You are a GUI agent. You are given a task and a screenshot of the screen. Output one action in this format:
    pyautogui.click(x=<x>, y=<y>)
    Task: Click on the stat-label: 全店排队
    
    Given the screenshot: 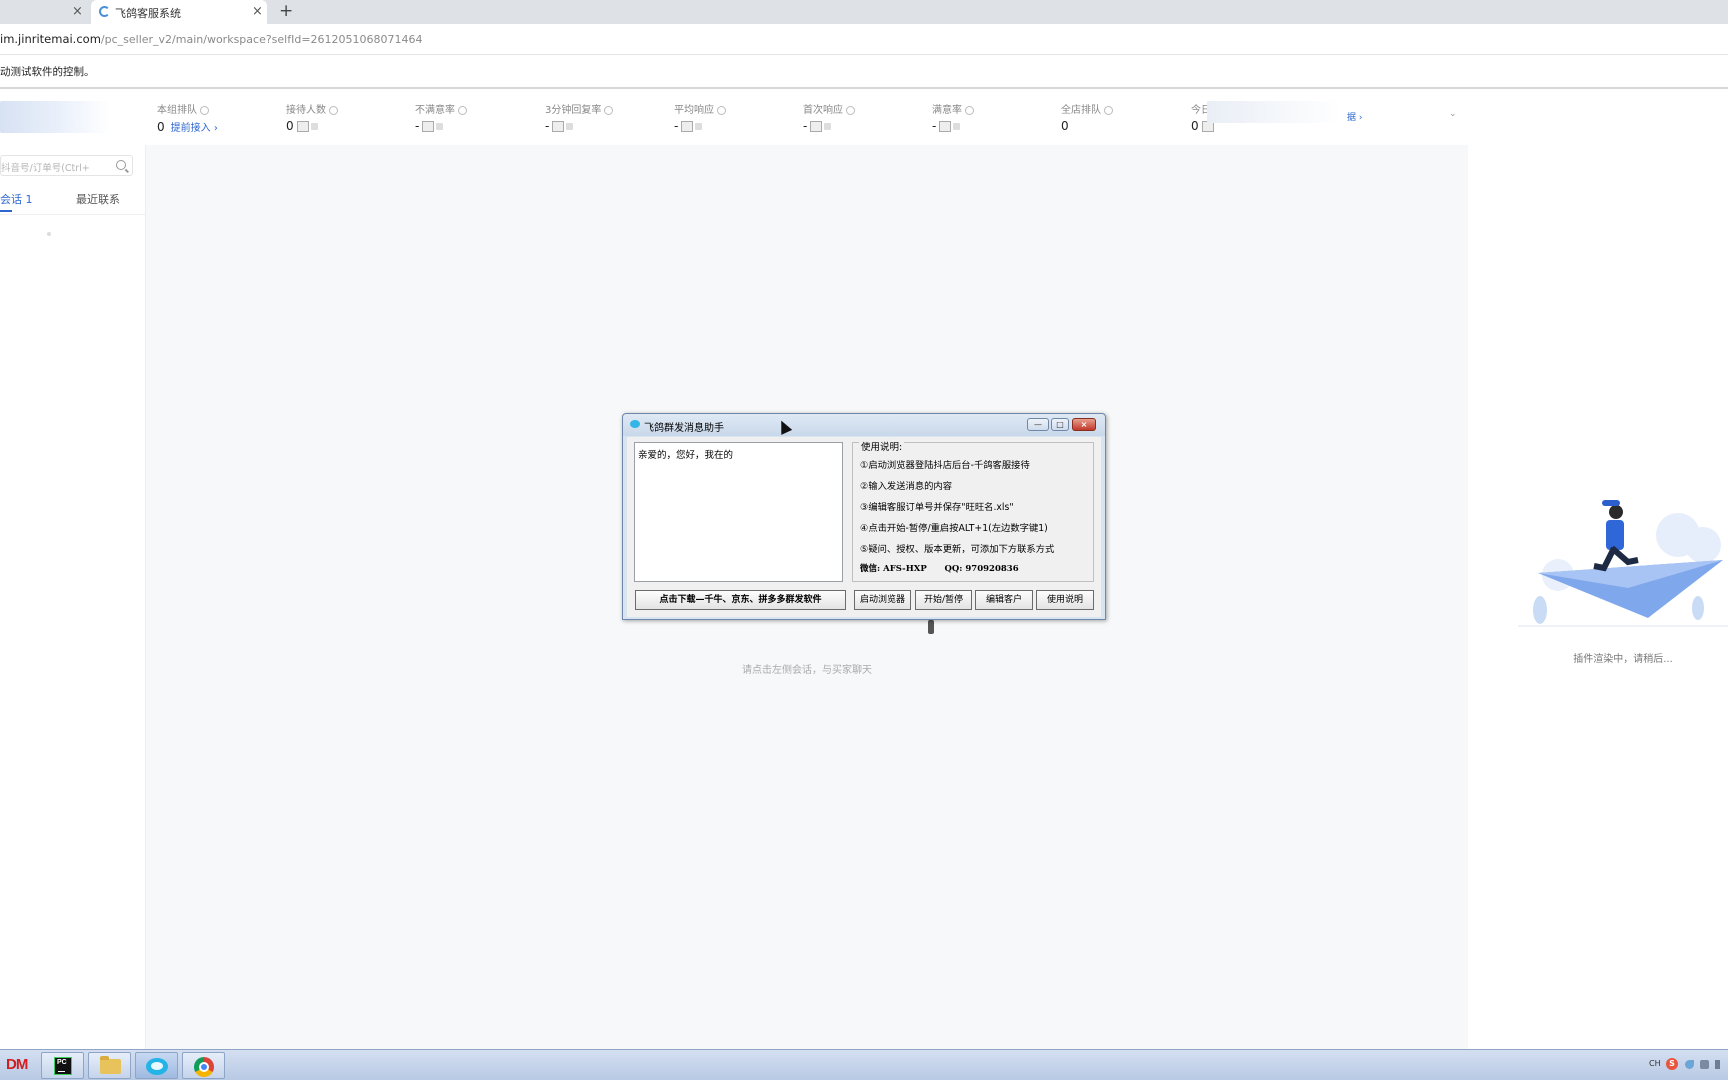 What is the action you would take?
    pyautogui.click(x=1081, y=110)
    